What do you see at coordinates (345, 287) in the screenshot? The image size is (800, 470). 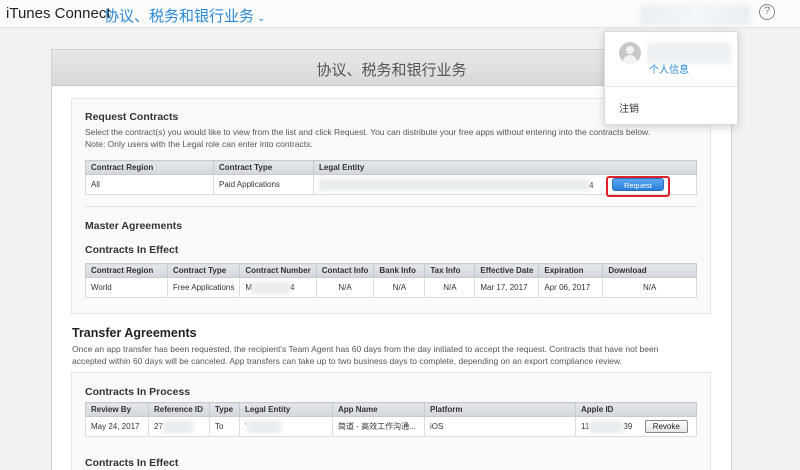 I see `cell-contact-info: N/A` at bounding box center [345, 287].